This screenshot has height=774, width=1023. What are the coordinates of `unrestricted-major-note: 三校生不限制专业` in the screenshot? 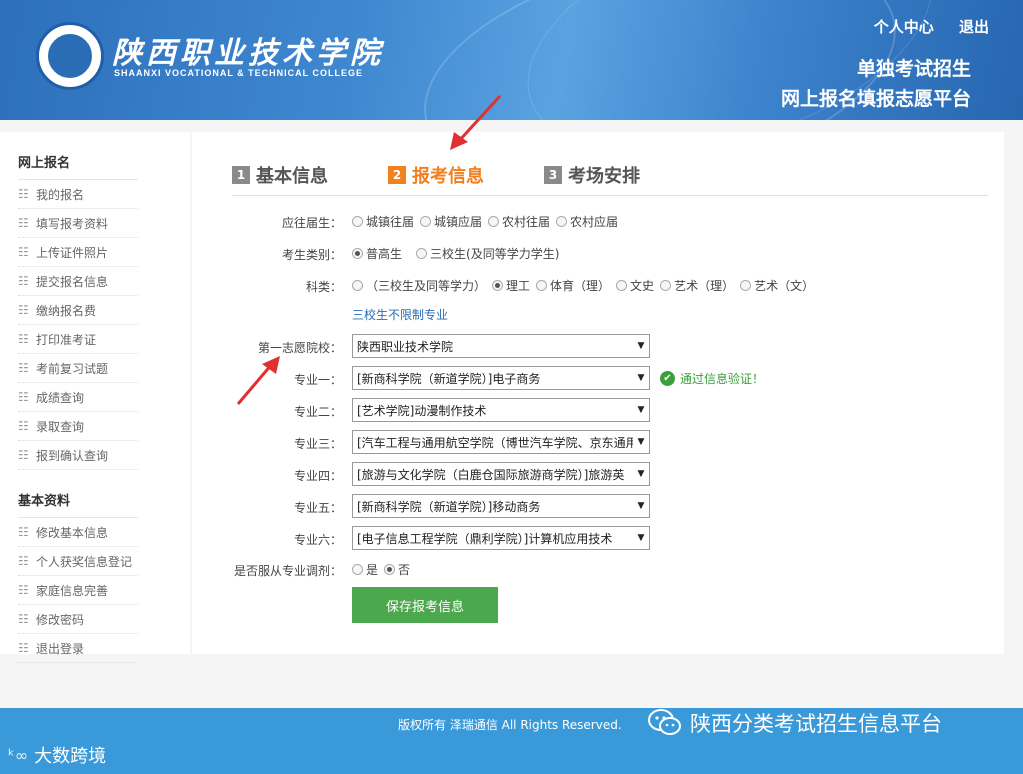 It's located at (400, 314).